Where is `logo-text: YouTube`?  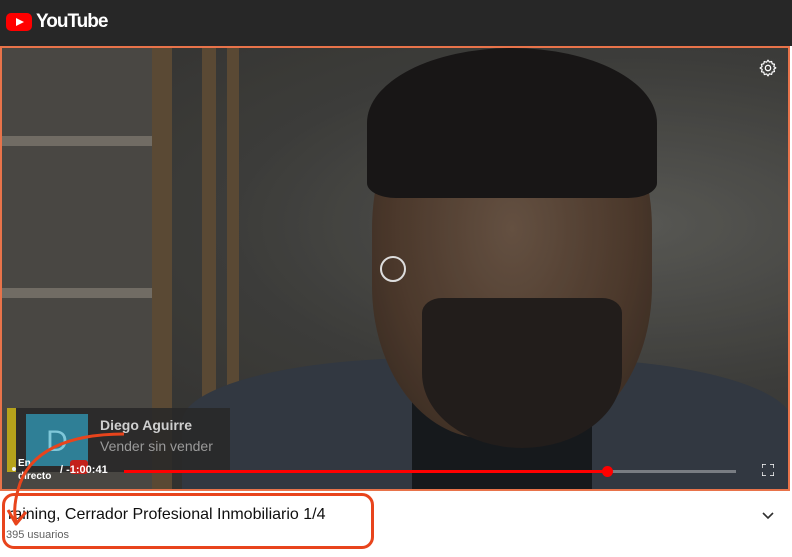 logo-text: YouTube is located at coordinates (72, 21).